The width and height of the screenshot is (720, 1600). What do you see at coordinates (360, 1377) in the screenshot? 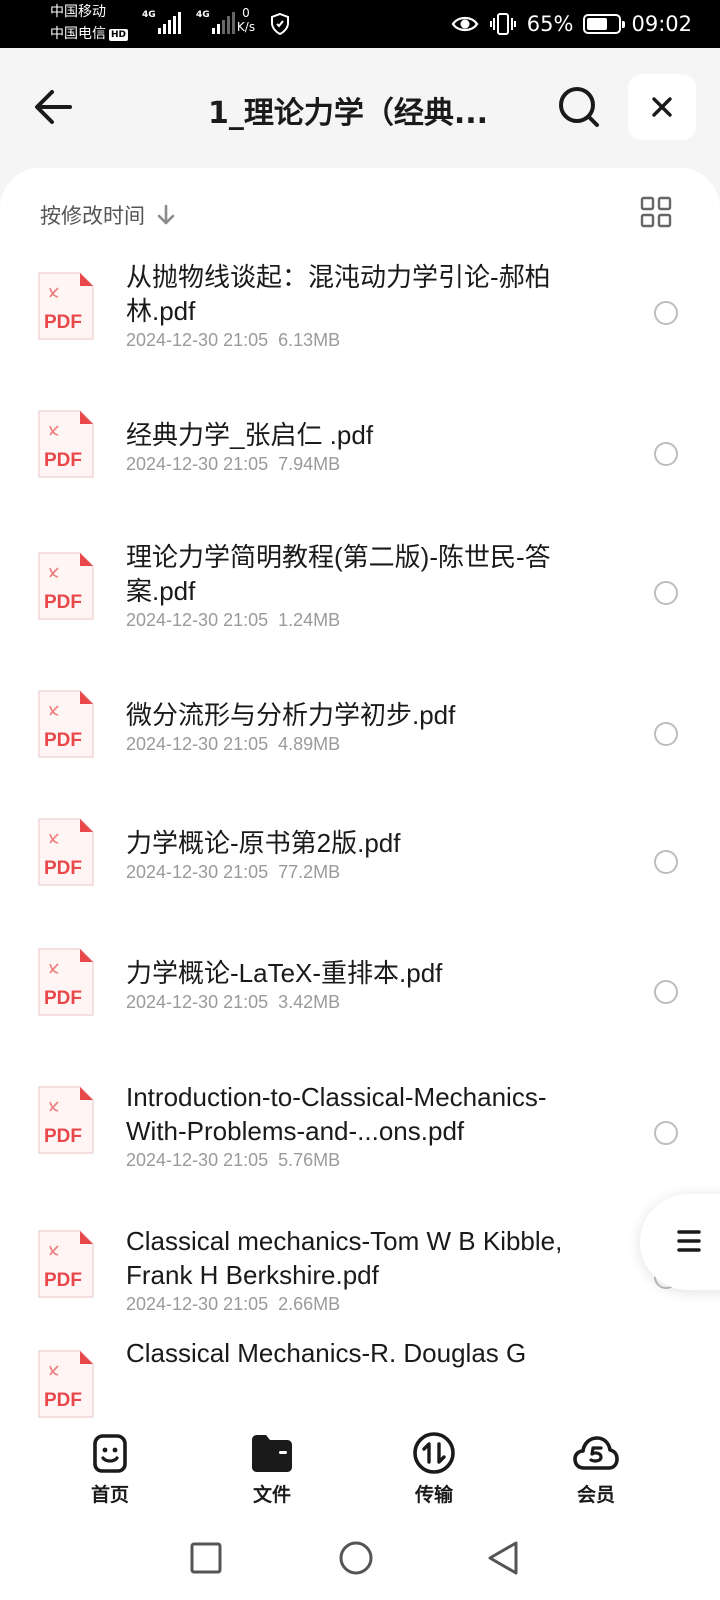
I see `file-list-item: PDF Classical Mechanics-R. Douglas G` at bounding box center [360, 1377].